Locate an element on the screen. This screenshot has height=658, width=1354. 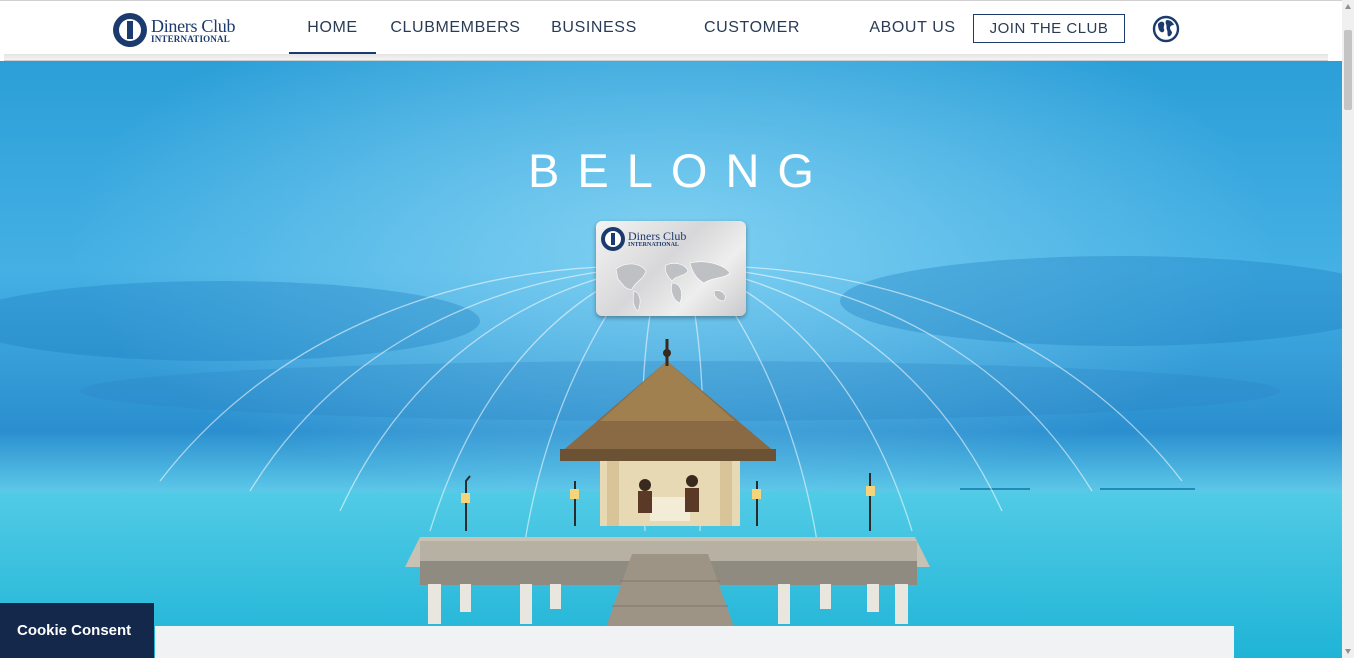
diners-club-logo: Diners Club INTERNATIONAL is located at coordinates (183, 30).